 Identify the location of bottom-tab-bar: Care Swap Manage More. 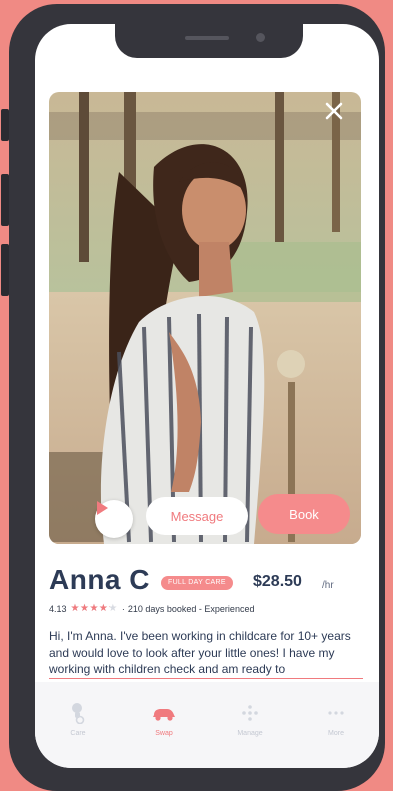
(207, 725).